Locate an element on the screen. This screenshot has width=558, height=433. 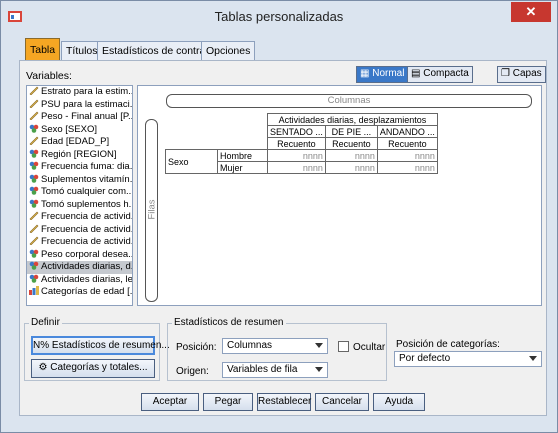
categories-icon: ⚙ is located at coordinates (44, 367).